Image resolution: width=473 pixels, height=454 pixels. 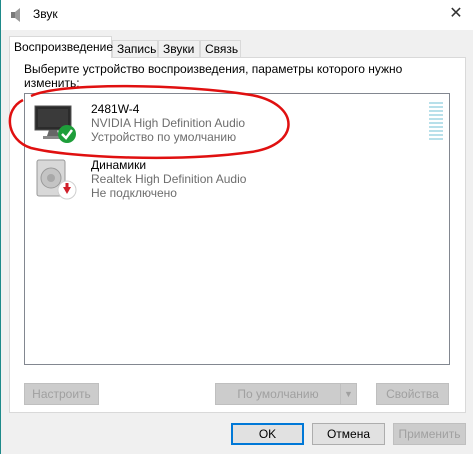 I want to click on device-status: Не подключено, so click(x=134, y=193).